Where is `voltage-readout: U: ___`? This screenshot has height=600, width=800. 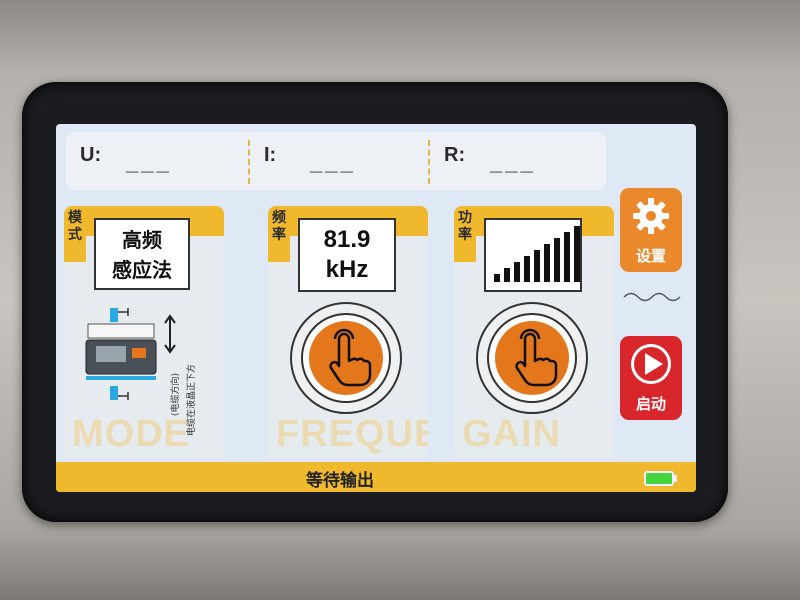
voltage-readout: U: ___ is located at coordinates (156, 161).